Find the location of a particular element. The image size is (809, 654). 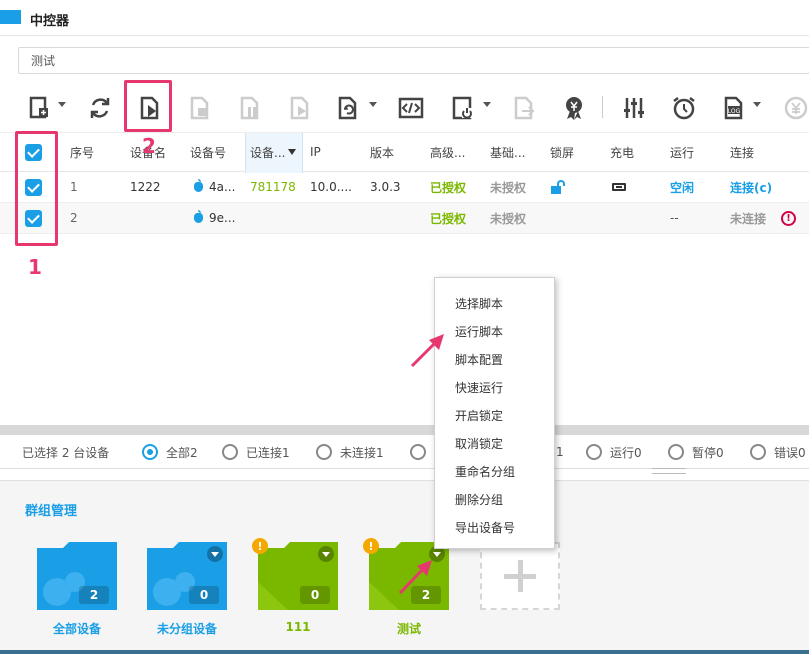

stop-script-icon is located at coordinates (200, 108).